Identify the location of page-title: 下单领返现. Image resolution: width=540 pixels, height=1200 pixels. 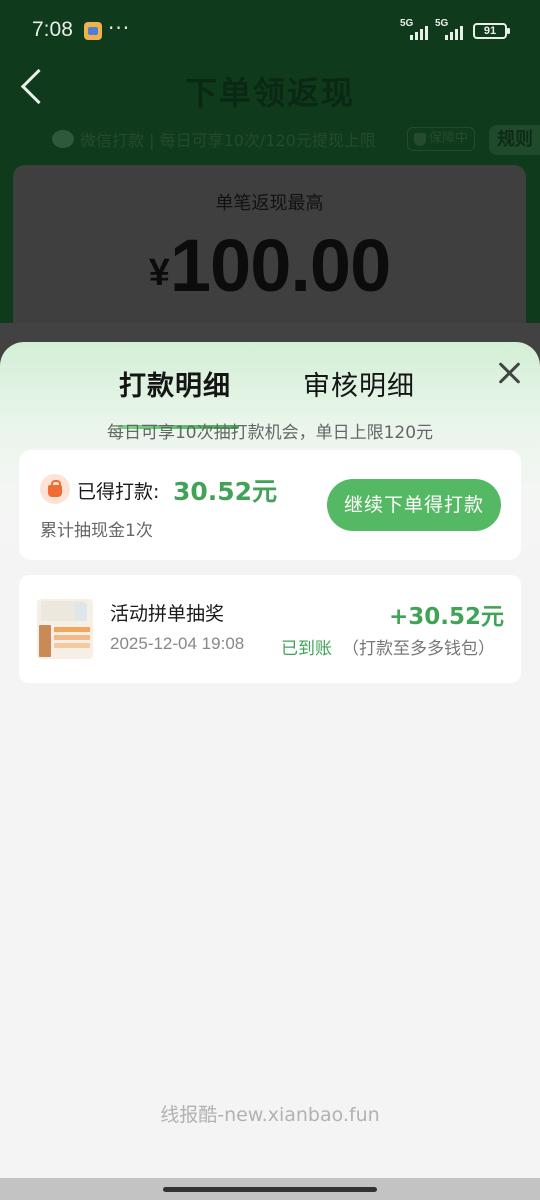
(269, 93).